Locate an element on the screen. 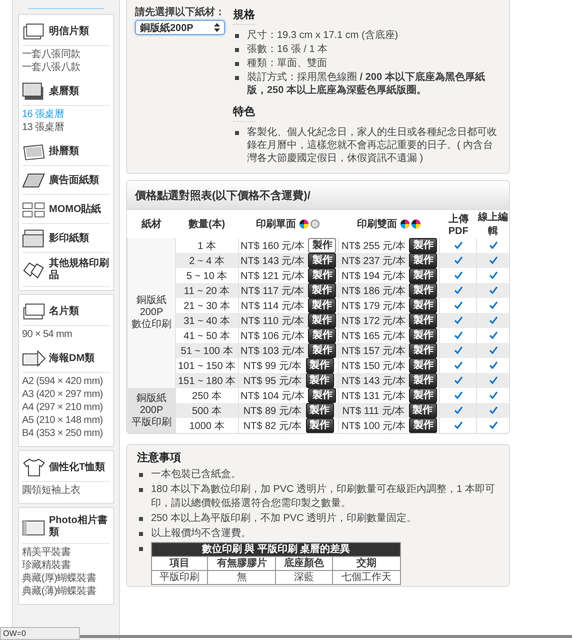 The height and width of the screenshot is (640, 572). note-text: 180 本以下為數位印刷，加 PVC 透明片，印刷數量可在級距內調整，1 本即可印，請以總價較低搭選符合您需印製之數量。 is located at coordinates (318, 497).